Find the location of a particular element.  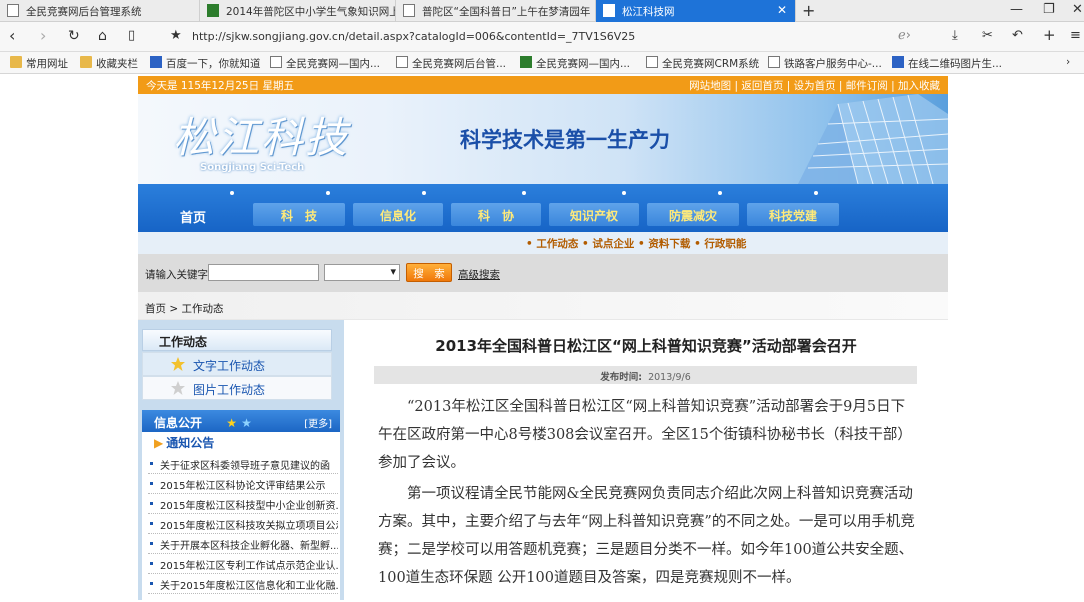

close-window-icon: ✕ is located at coordinates (1077, 9).